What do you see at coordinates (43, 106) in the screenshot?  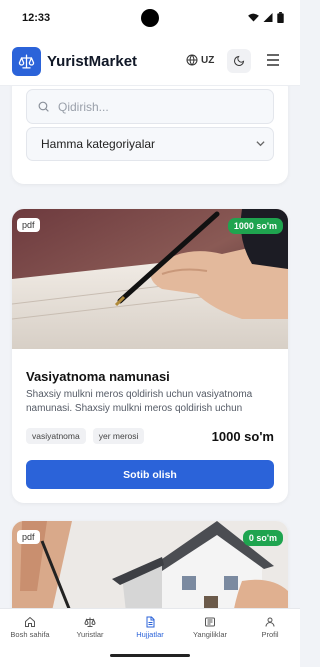 I see `search-icon` at bounding box center [43, 106].